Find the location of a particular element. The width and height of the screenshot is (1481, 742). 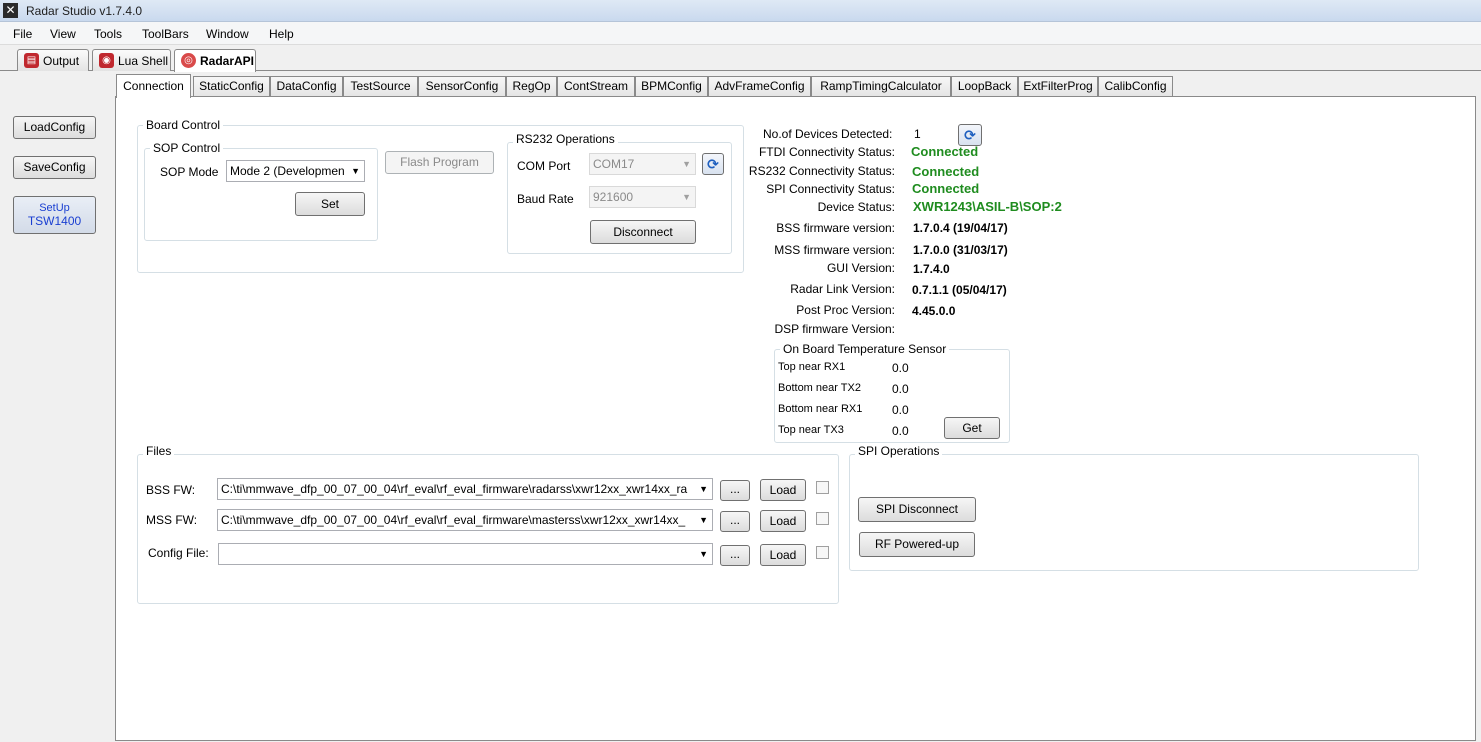

post-proc-version-label: Post Proc Version: is located at coordinates (845, 310).